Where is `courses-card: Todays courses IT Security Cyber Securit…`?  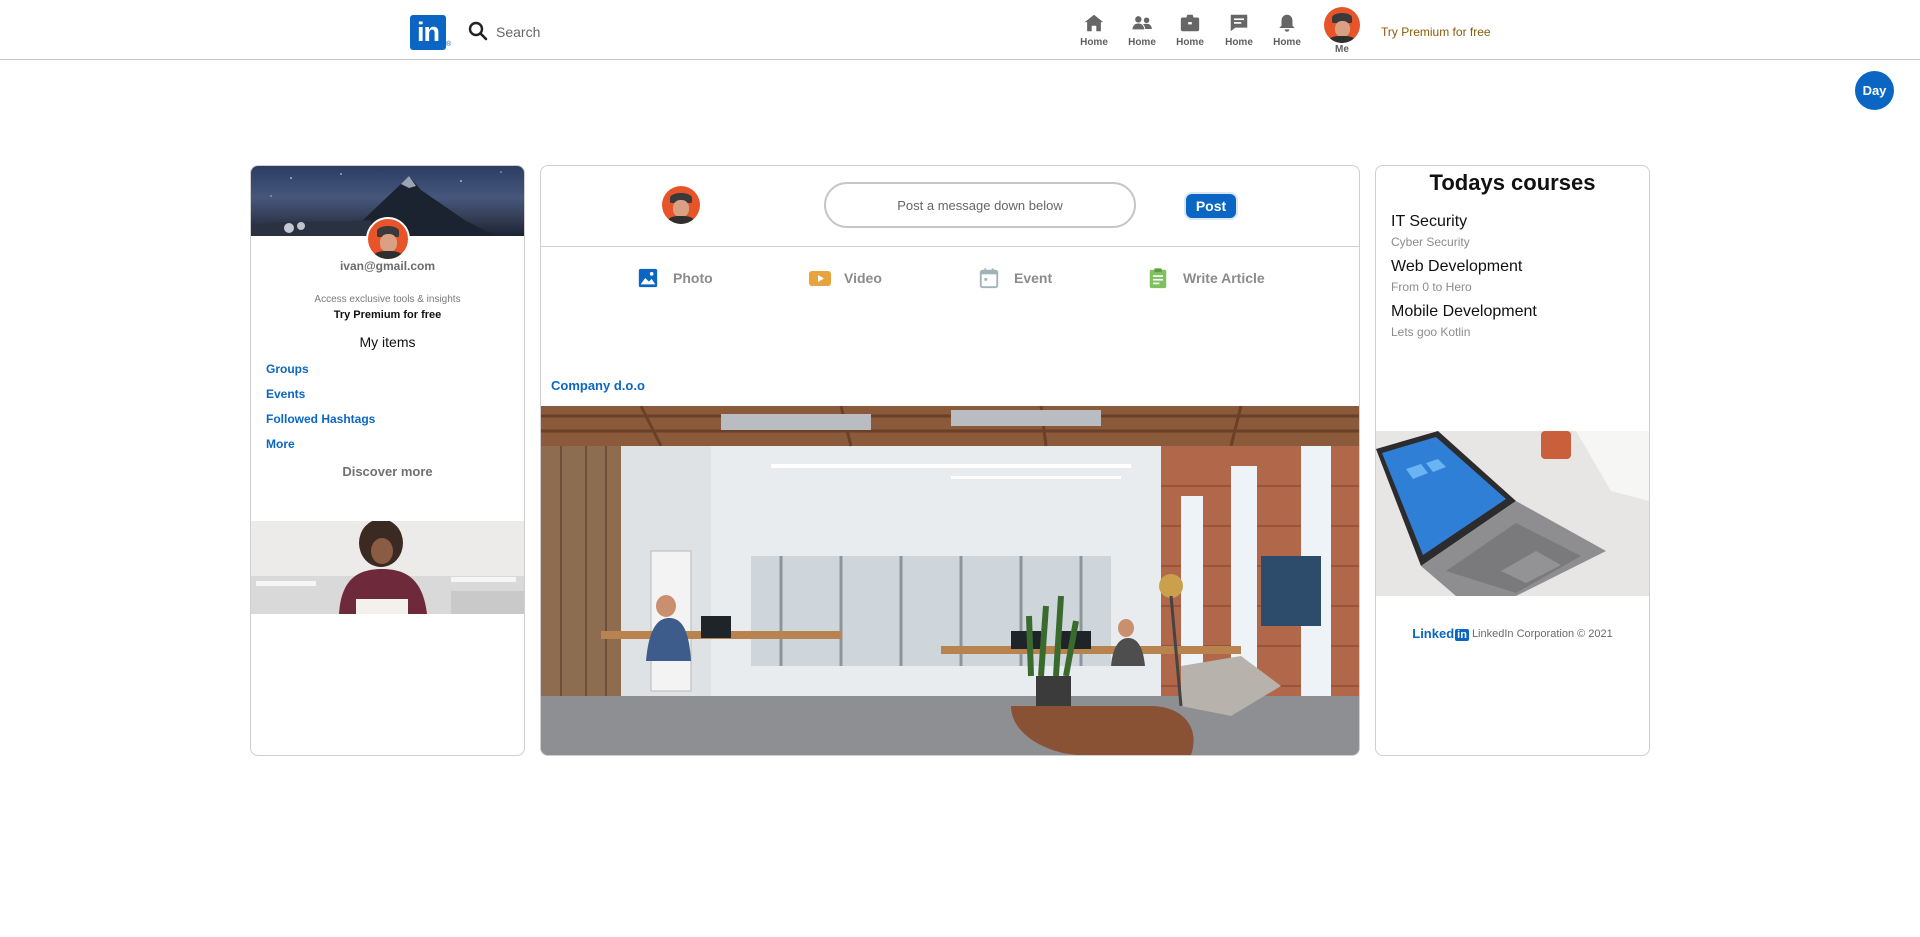 courses-card: Todays courses IT Security Cyber Securit… is located at coordinates (1512, 460).